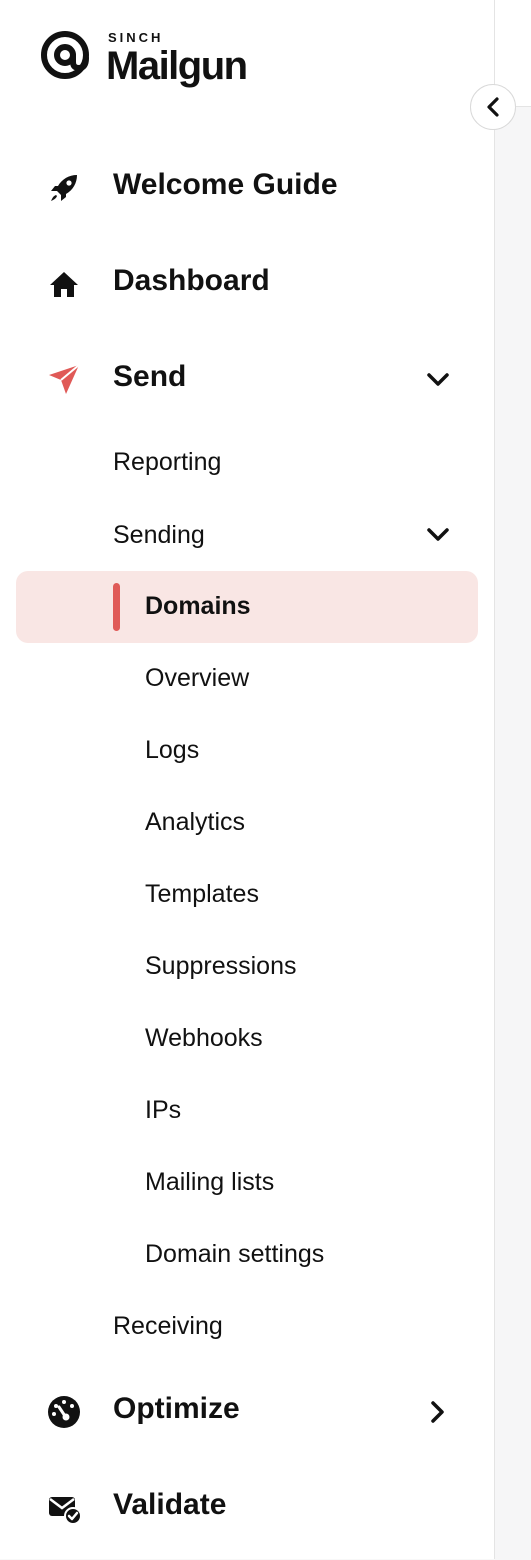  I want to click on nav-label-suppressions: Suppressions, so click(221, 966).